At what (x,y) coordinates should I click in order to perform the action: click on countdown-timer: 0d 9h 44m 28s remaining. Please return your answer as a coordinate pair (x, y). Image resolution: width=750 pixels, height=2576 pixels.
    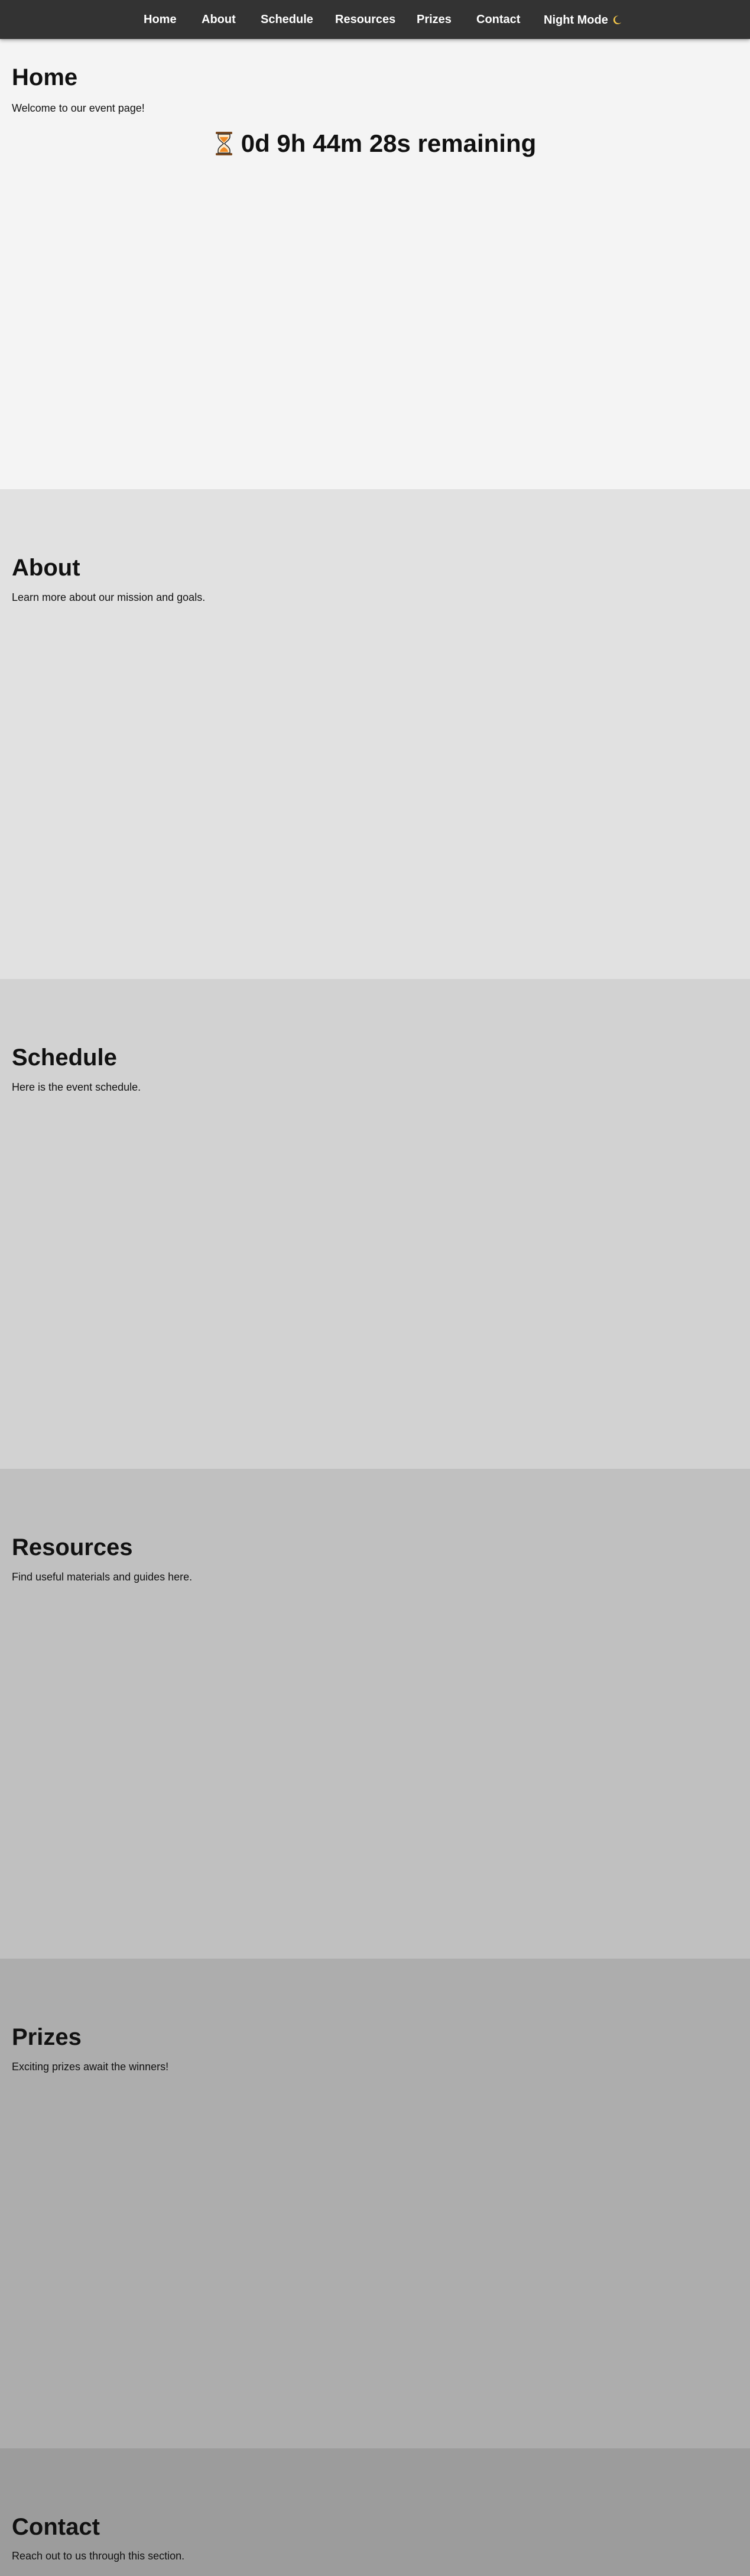
    Looking at the image, I should click on (375, 143).